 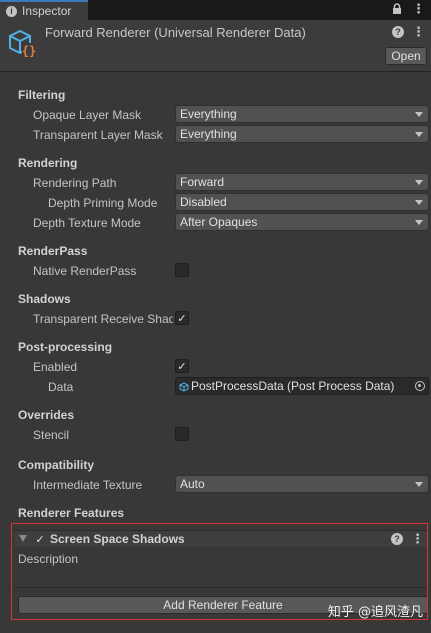 What do you see at coordinates (22, 43) in the screenshot?
I see `scriptable-object-icon: {}` at bounding box center [22, 43].